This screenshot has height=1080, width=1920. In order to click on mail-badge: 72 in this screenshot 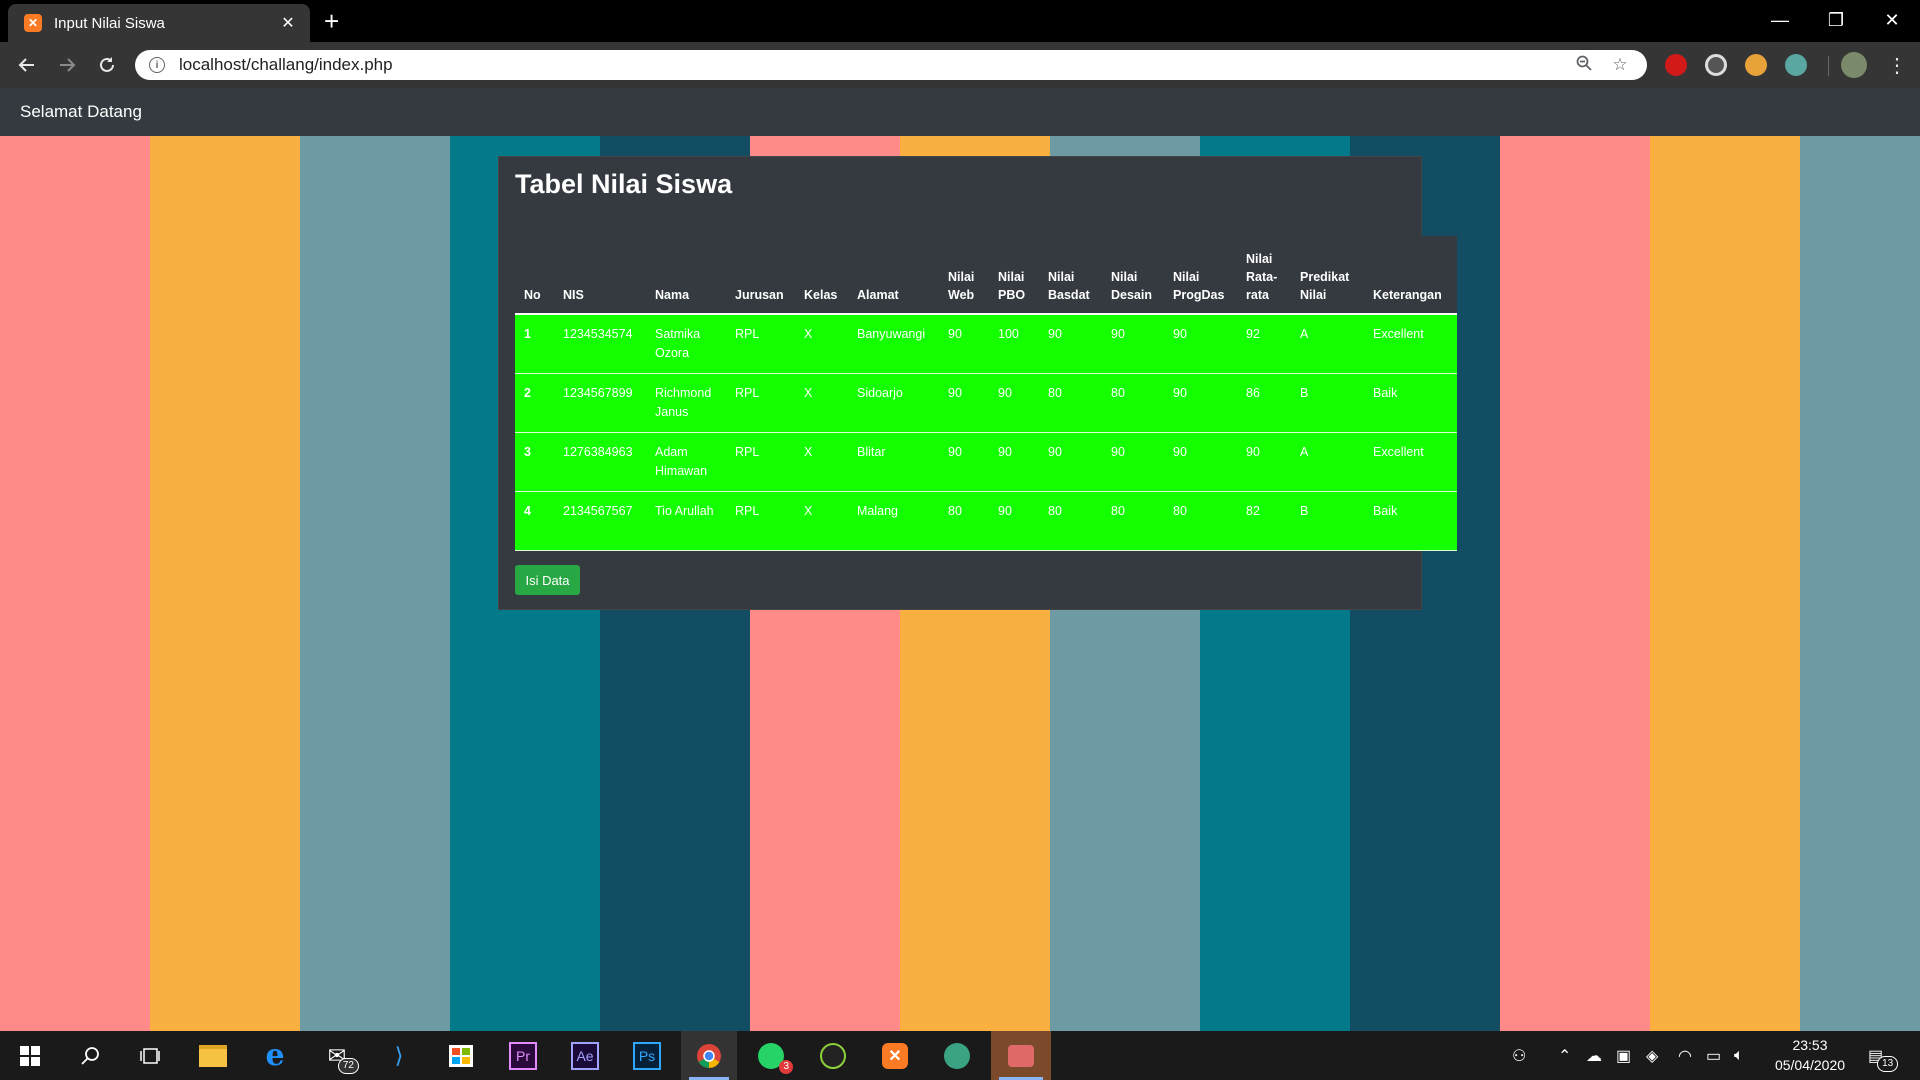, I will do `click(348, 1066)`.